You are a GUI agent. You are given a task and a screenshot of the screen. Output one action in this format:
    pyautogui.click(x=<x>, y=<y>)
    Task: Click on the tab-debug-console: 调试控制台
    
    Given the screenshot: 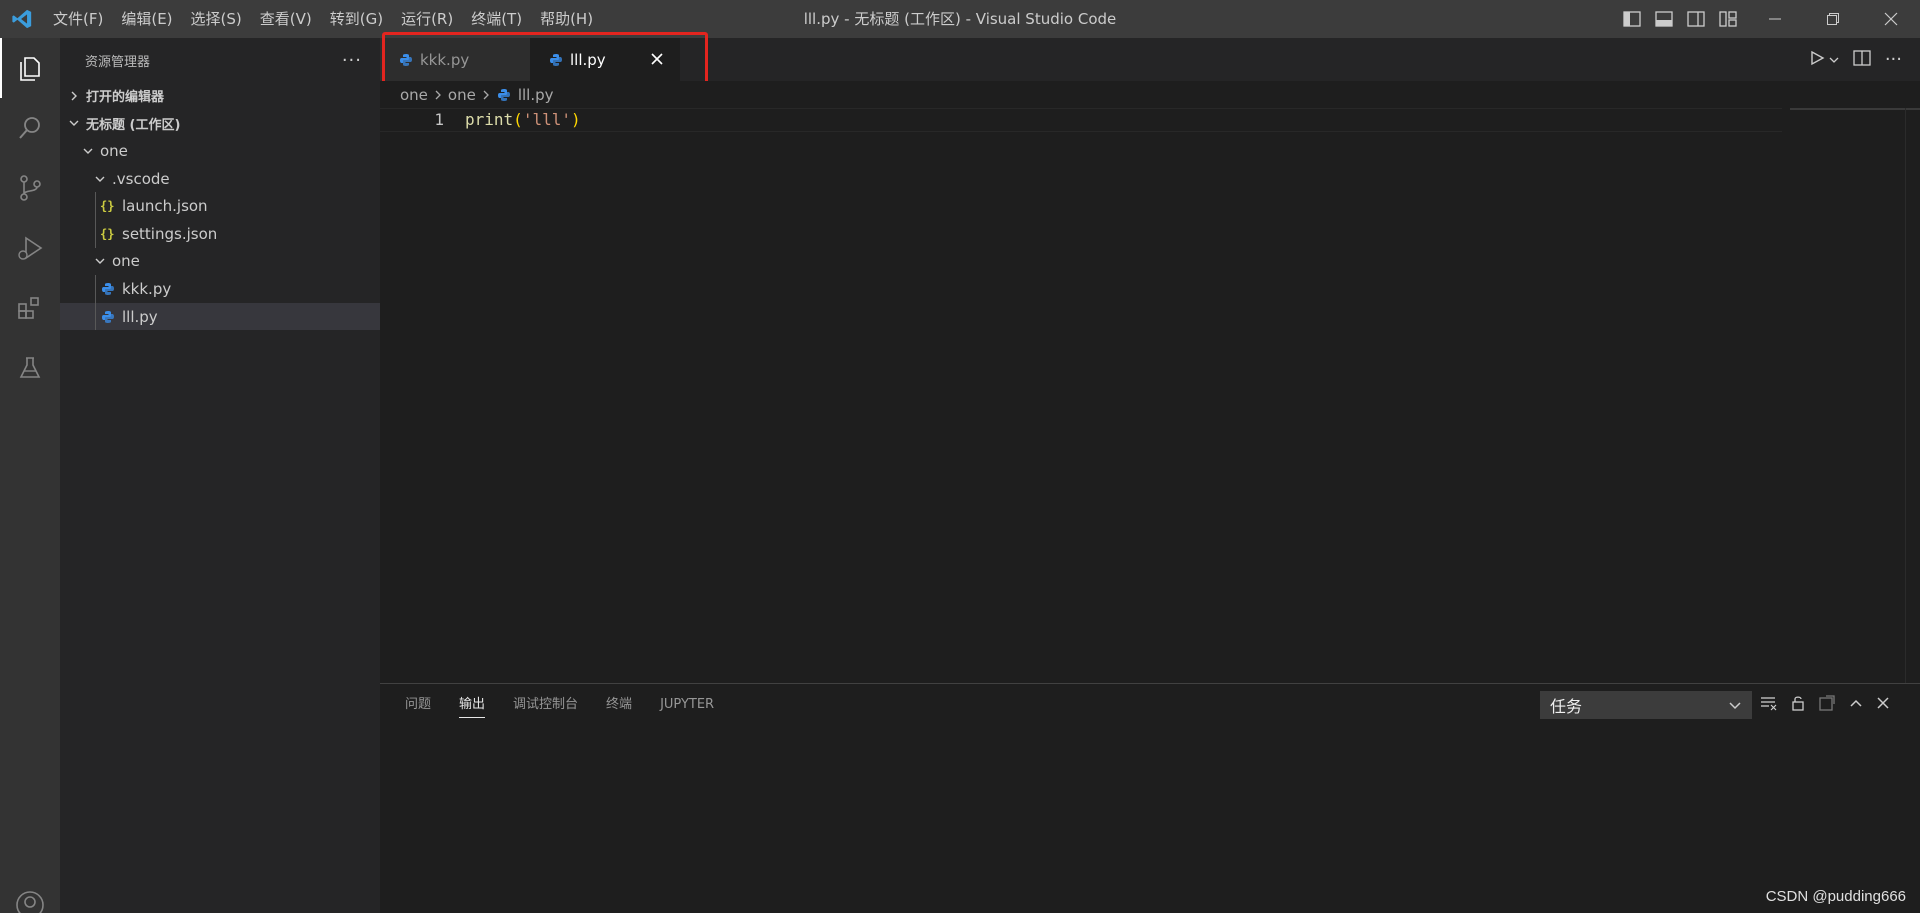 What is the action you would take?
    pyautogui.click(x=545, y=705)
    